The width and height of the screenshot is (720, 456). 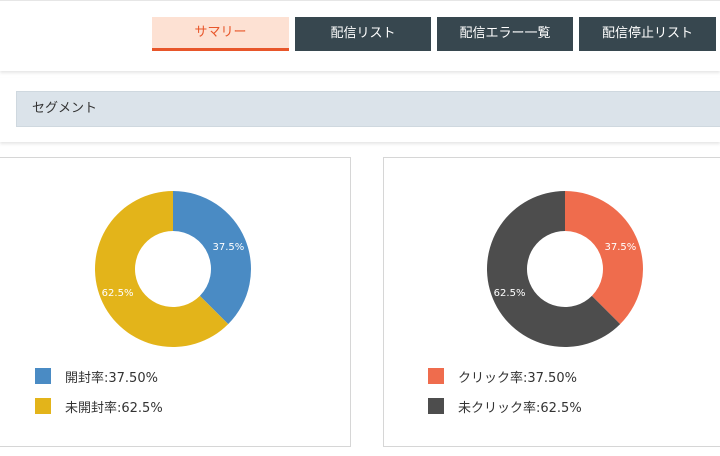 I want to click on click-rate-legend: クリック率:37.50% 未クリック率:62.5%, so click(x=505, y=398).